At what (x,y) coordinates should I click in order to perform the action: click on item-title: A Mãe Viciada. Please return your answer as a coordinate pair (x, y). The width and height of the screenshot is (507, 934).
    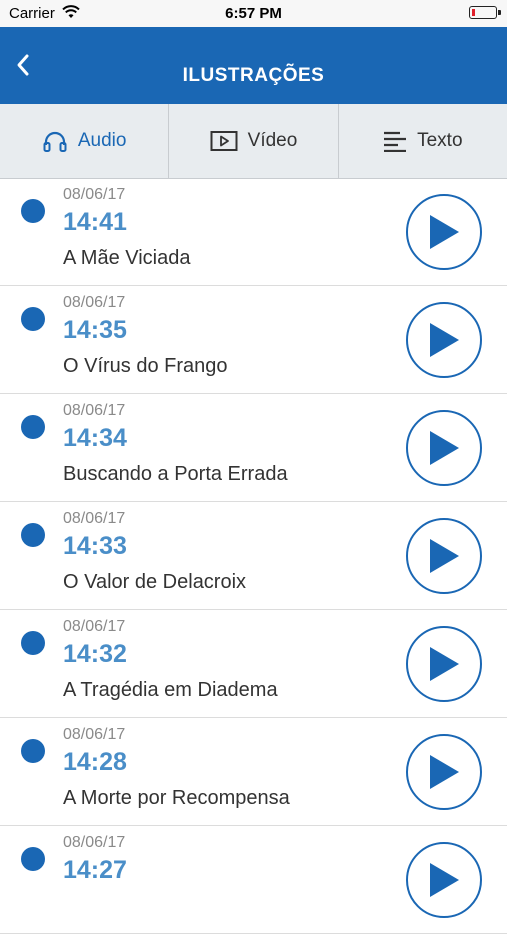
    Looking at the image, I should click on (127, 258).